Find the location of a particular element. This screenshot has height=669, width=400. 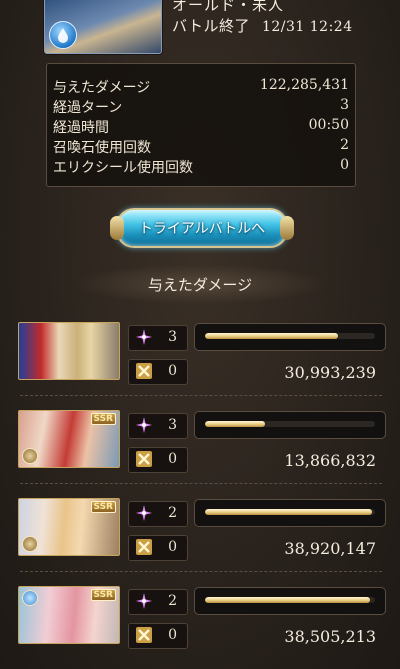

stat-label: 召喚石使用回数 is located at coordinates (102, 148).